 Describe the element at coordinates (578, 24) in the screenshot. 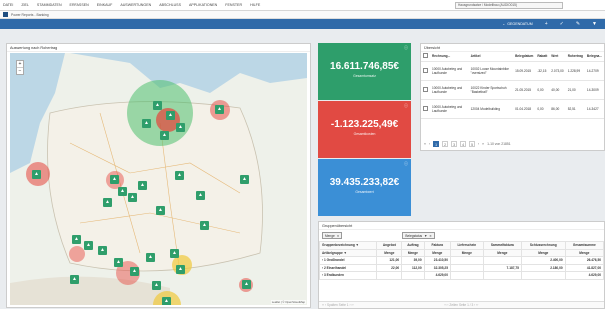

I see `pin-icon: ✎` at that location.